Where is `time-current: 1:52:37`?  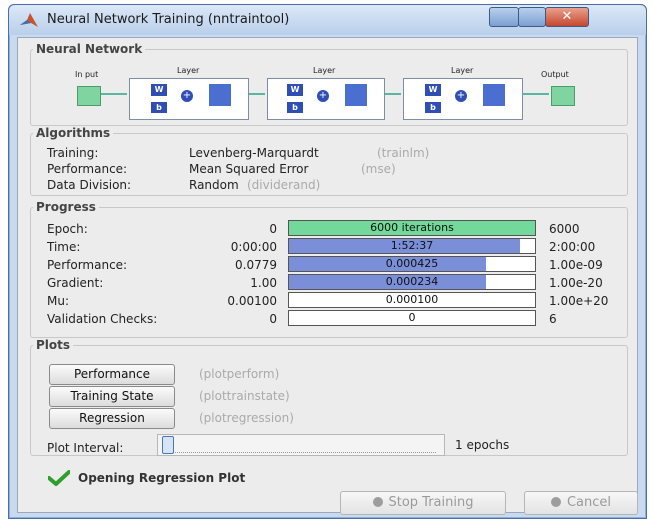 time-current: 1:52:37 is located at coordinates (412, 245).